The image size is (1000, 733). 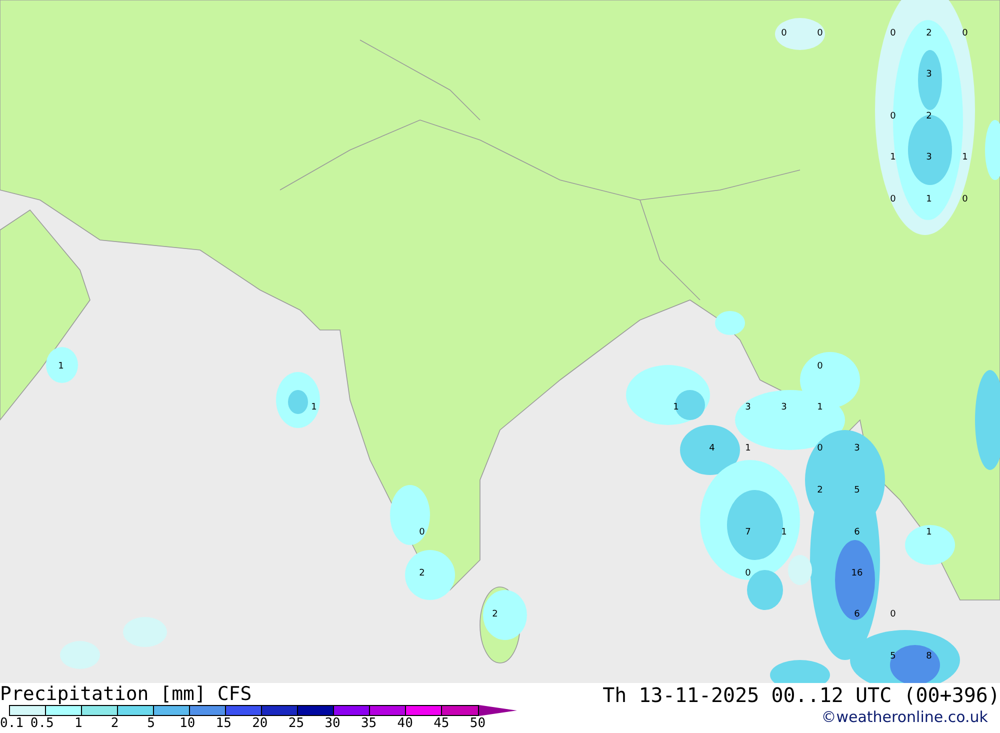 What do you see at coordinates (115, 724) in the screenshot?
I see `legend-label: 2` at bounding box center [115, 724].